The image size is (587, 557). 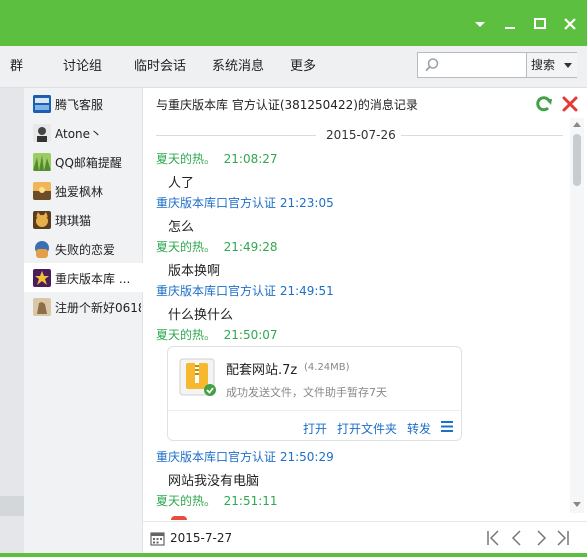 What do you see at coordinates (214, 481) in the screenshot?
I see `message-text: 网站我没有电脑` at bounding box center [214, 481].